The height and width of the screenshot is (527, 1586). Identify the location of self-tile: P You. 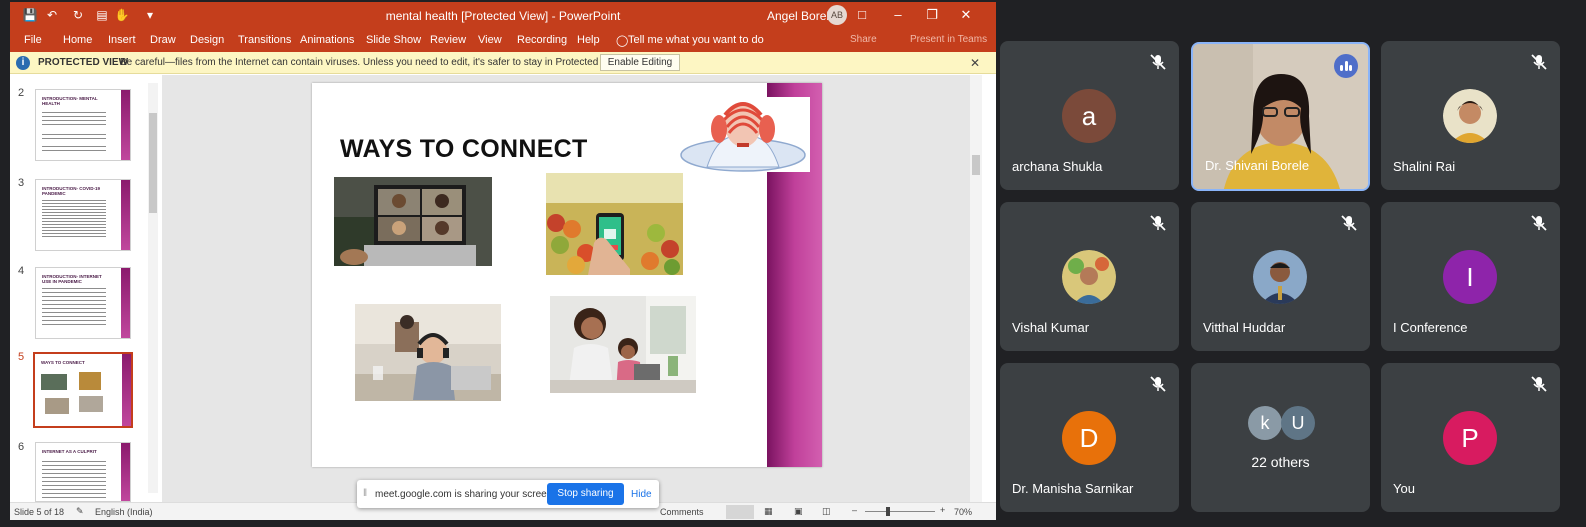
(1470, 437).